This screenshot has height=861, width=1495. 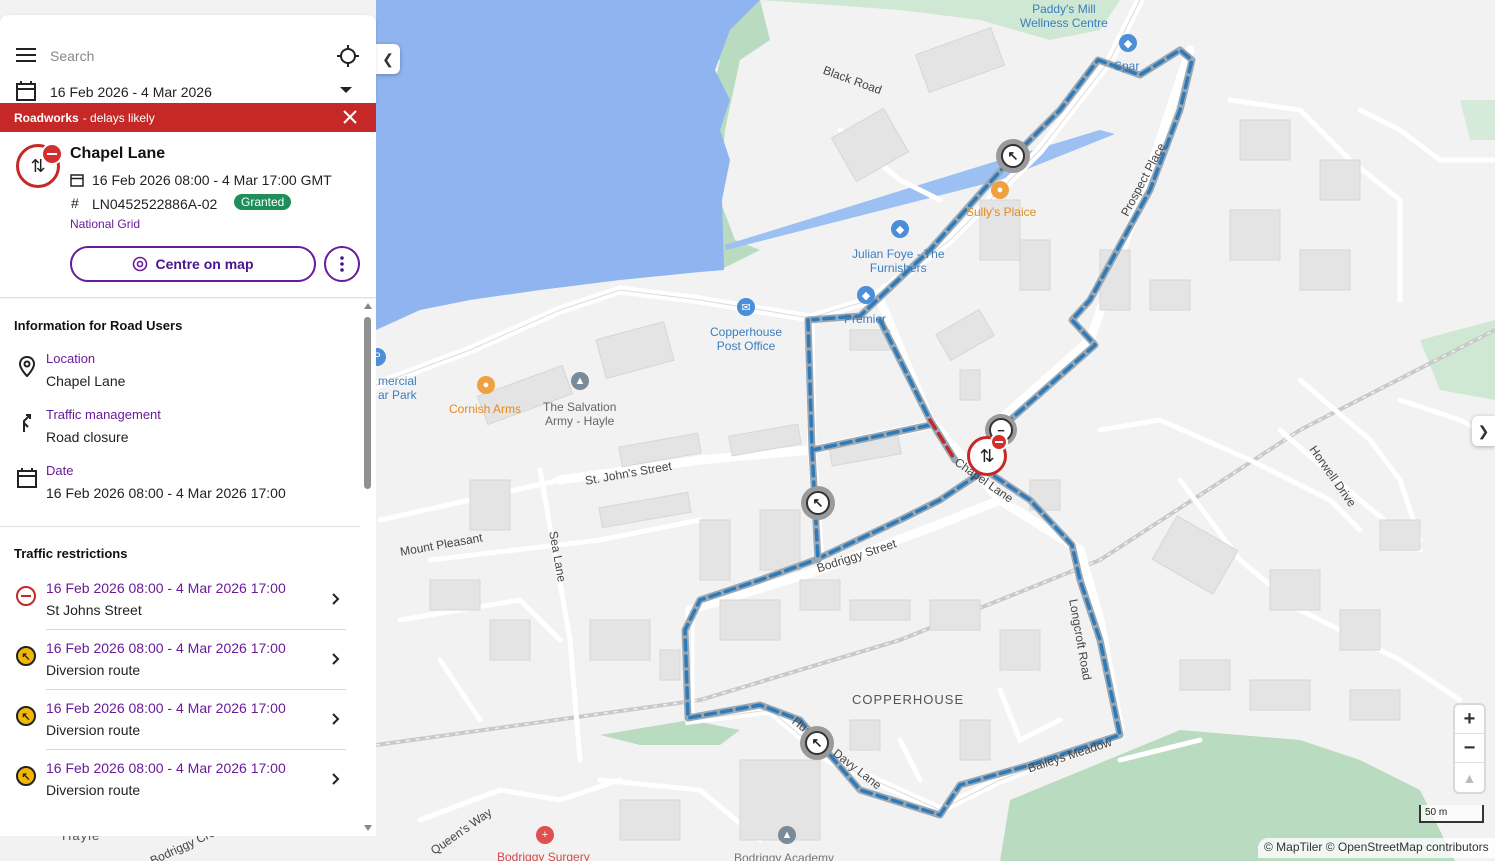 I want to click on roadworks-marker: ⇅, so click(x=987, y=454).